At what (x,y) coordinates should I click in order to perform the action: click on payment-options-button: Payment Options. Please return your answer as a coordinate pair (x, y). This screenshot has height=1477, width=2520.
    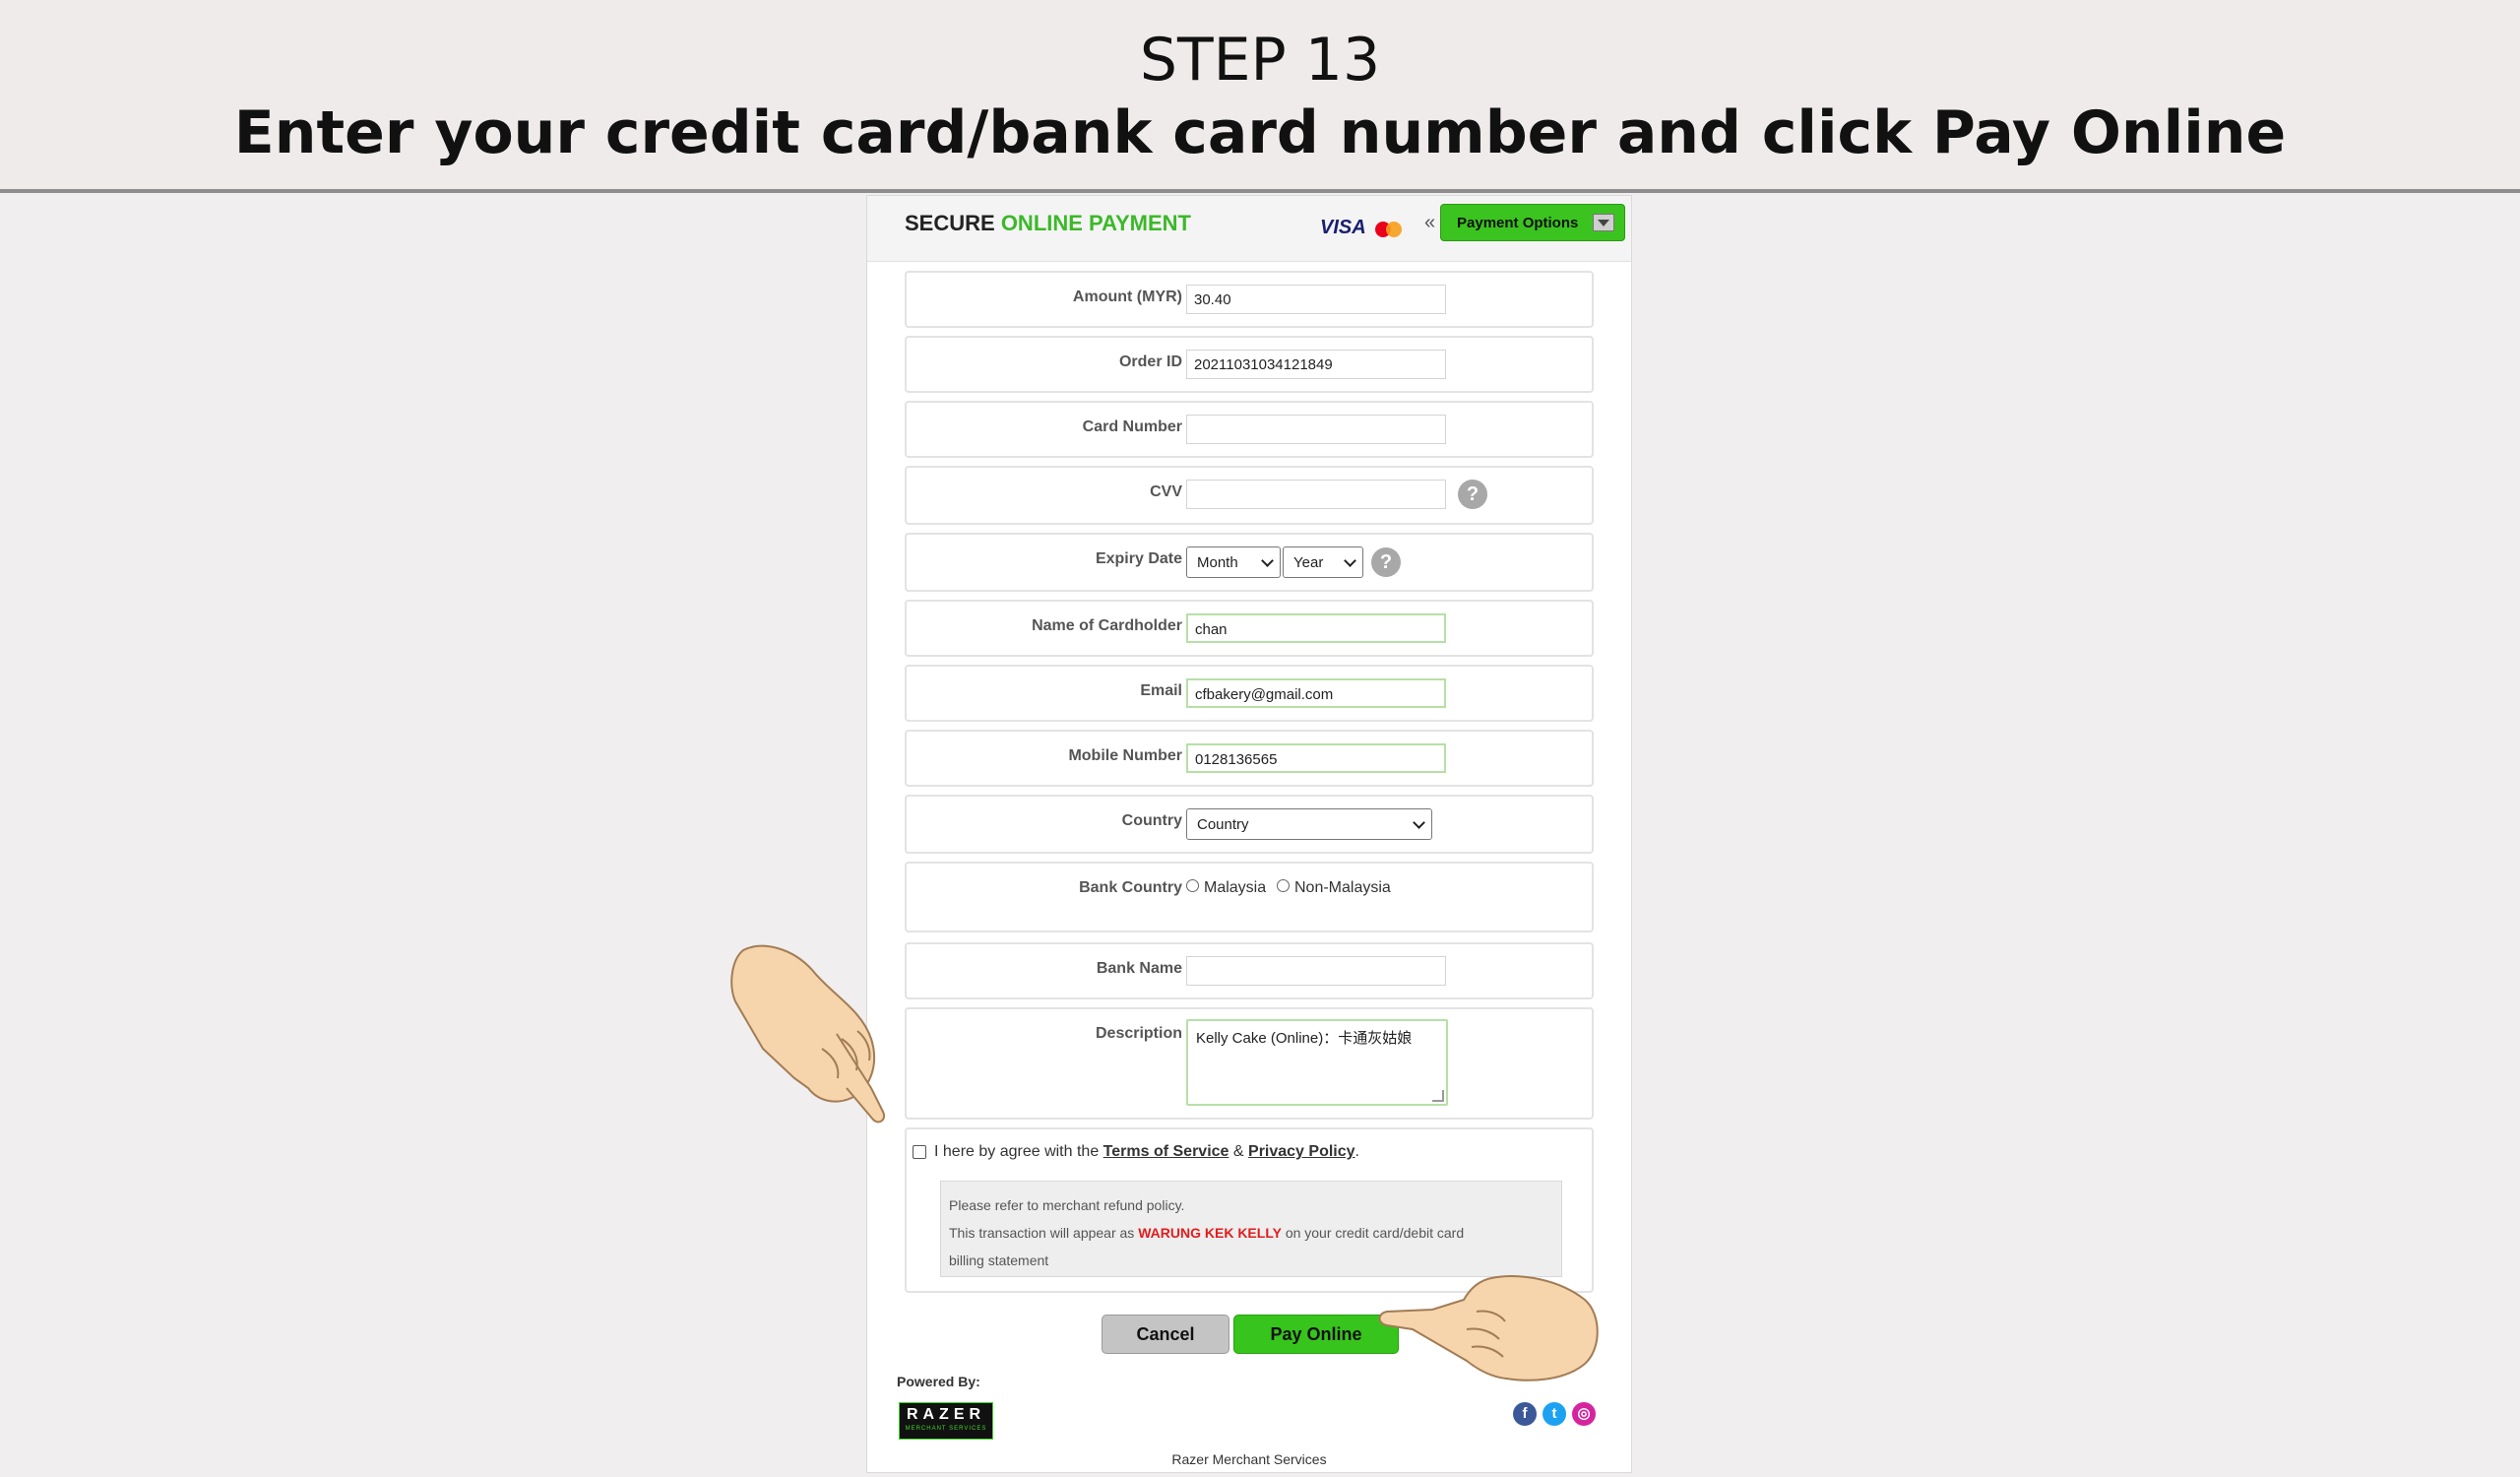
    Looking at the image, I should click on (1532, 223).